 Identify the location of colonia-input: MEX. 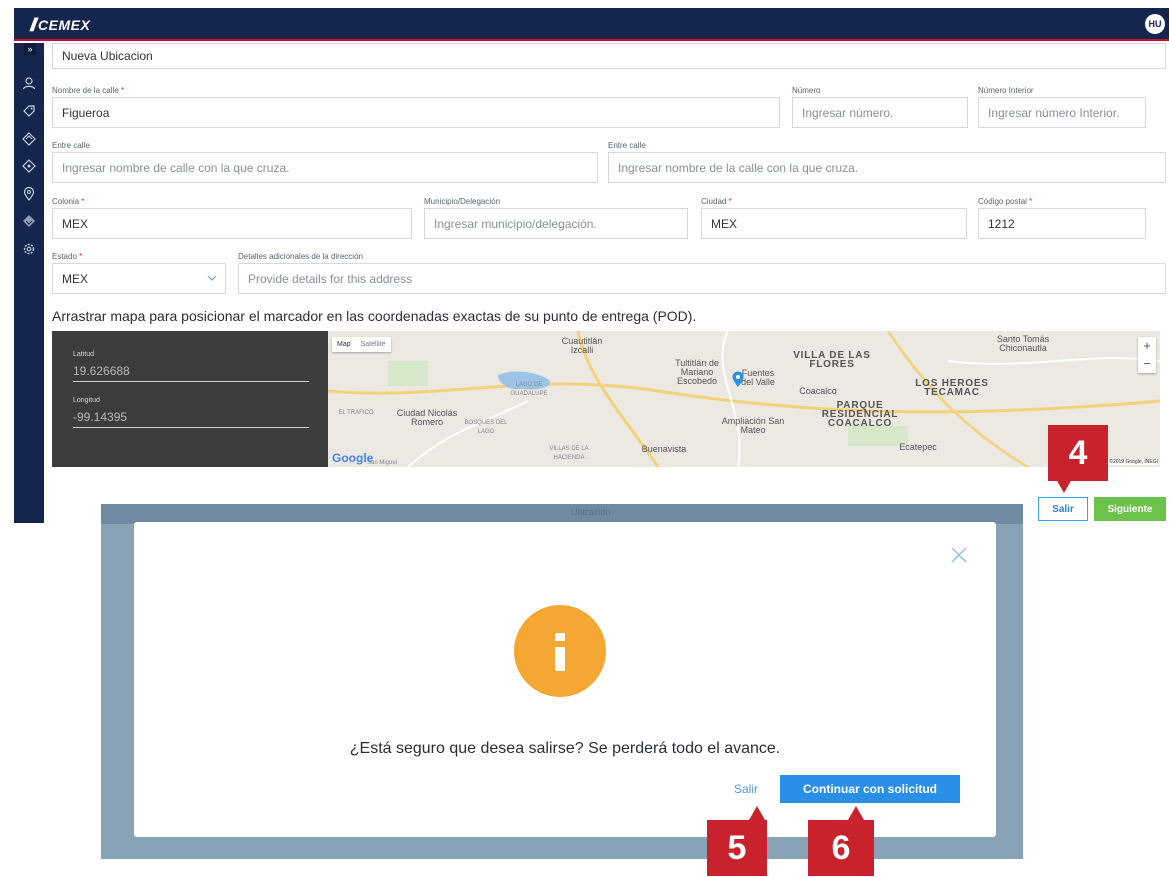
(232, 223).